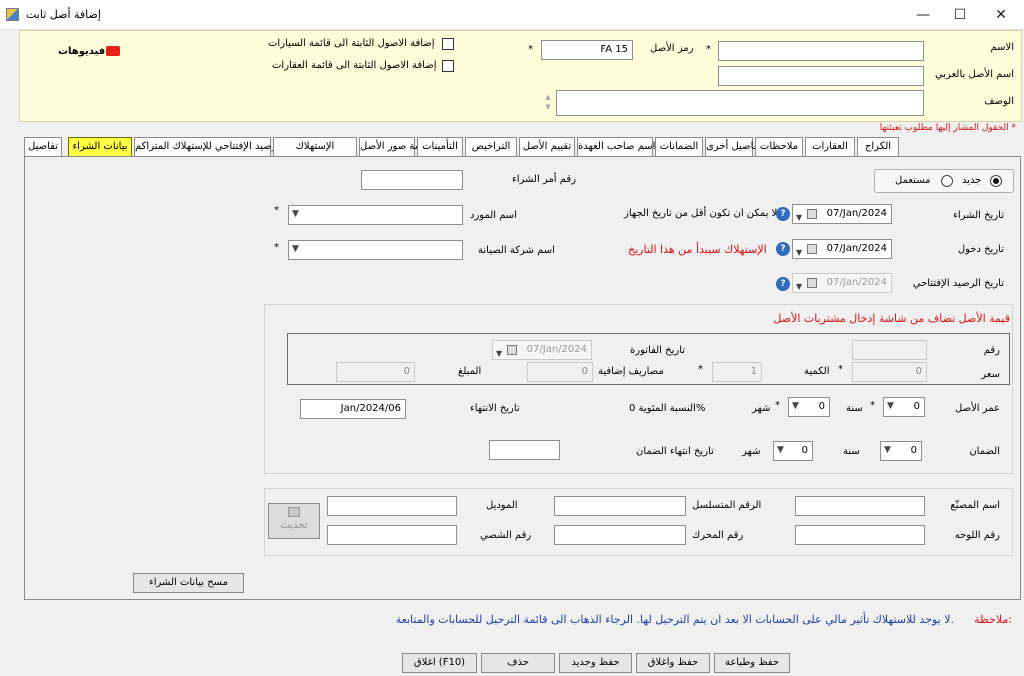  What do you see at coordinates (984, 451) in the screenshot?
I see `warranty-label: الضمان` at bounding box center [984, 451].